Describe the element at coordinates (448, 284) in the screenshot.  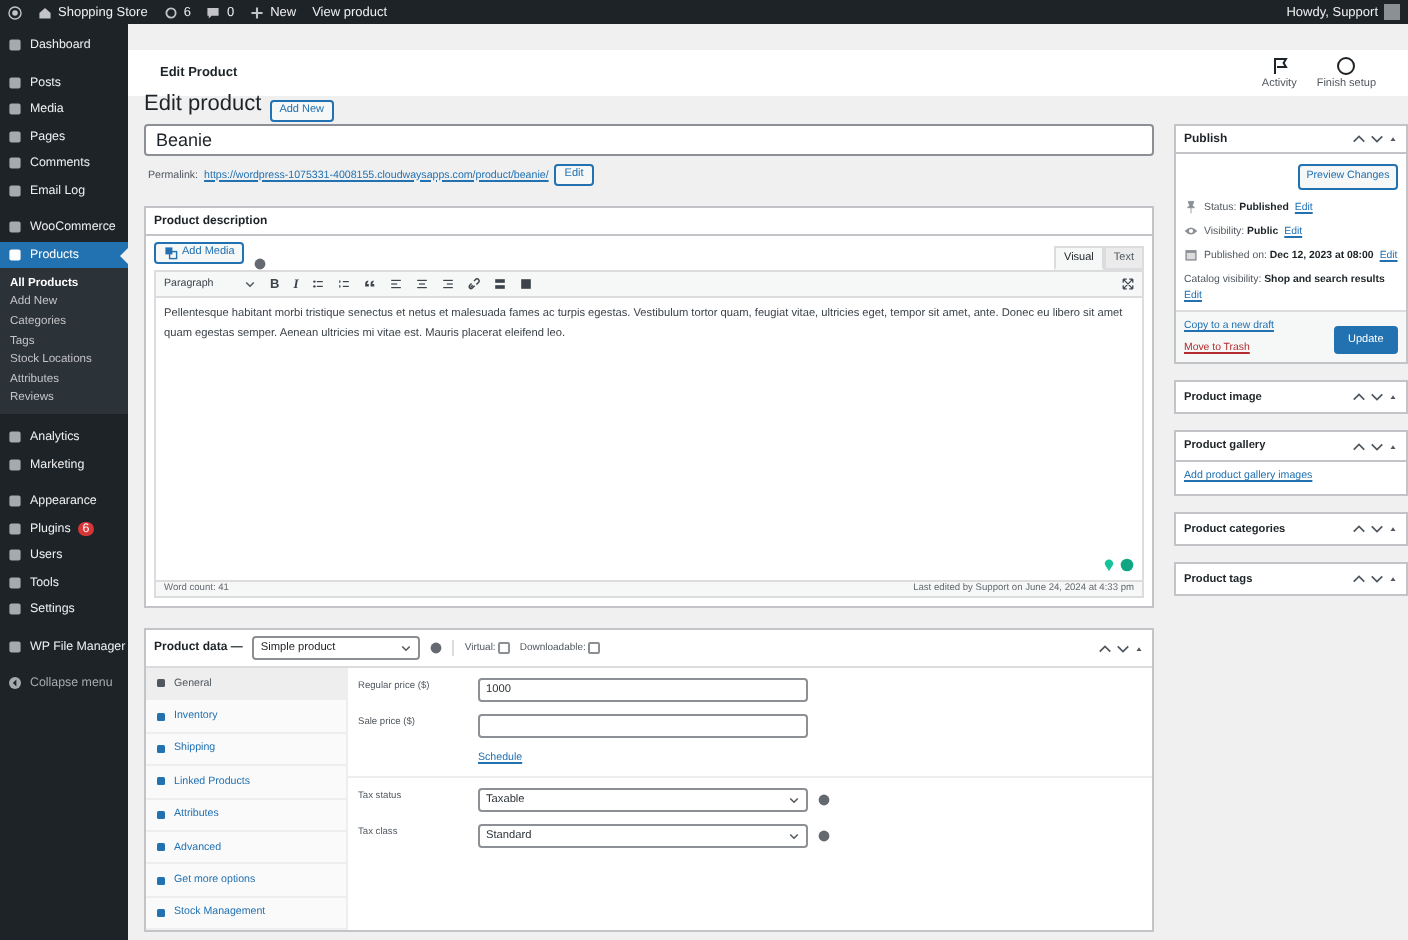
I see `align-right-icon` at that location.